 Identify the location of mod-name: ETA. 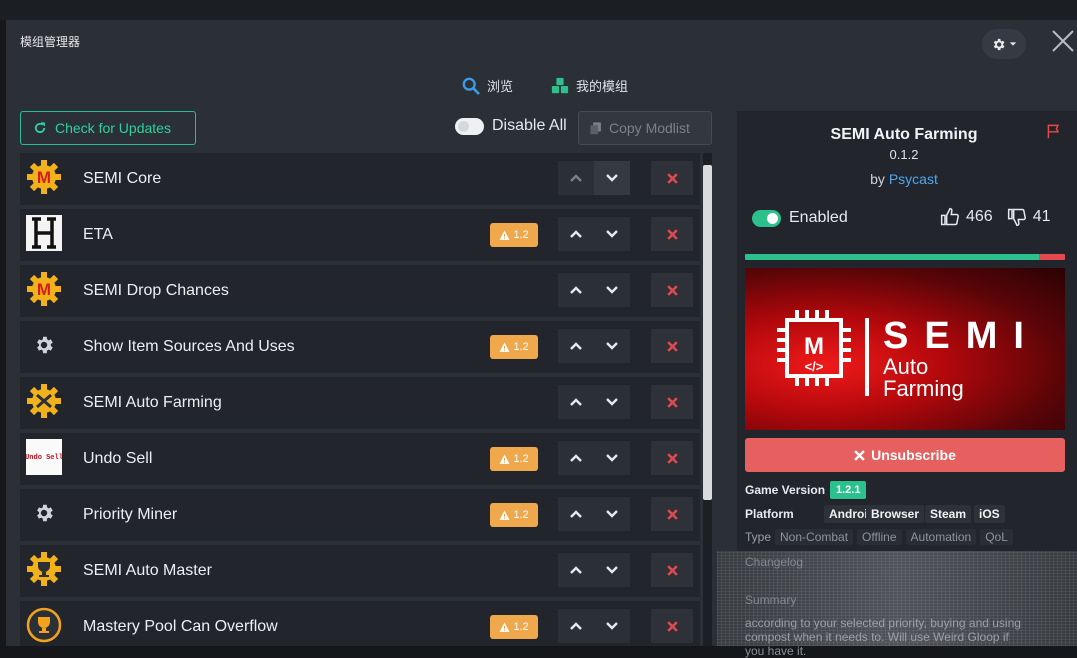
(98, 234).